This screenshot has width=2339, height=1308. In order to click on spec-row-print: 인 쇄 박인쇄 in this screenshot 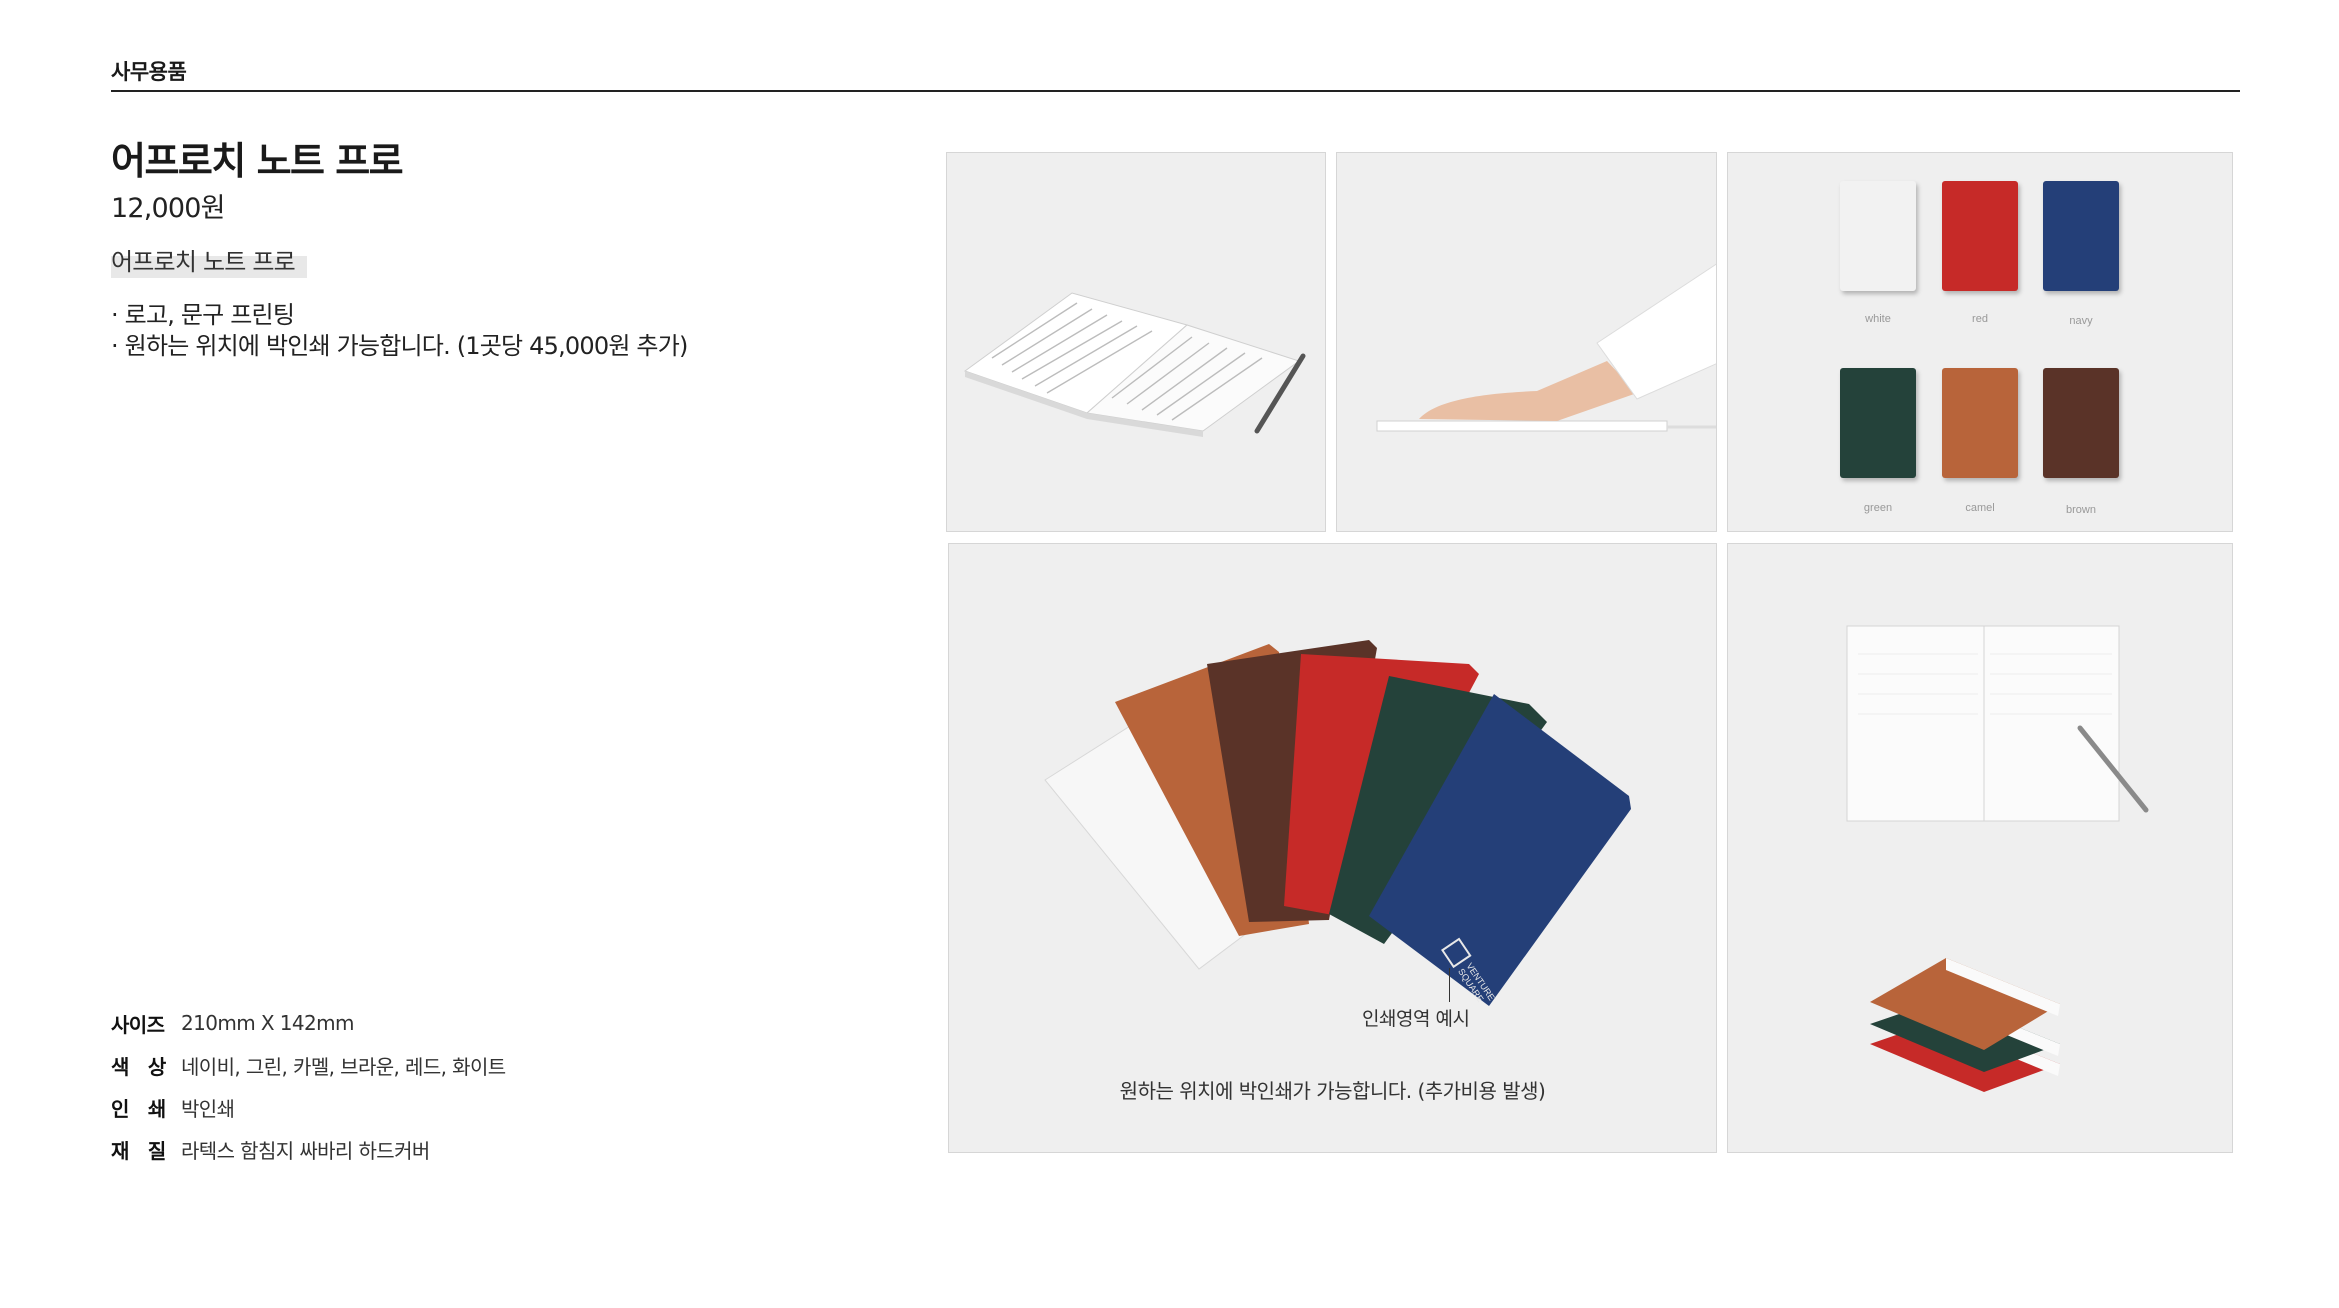, I will do `click(308, 1107)`.